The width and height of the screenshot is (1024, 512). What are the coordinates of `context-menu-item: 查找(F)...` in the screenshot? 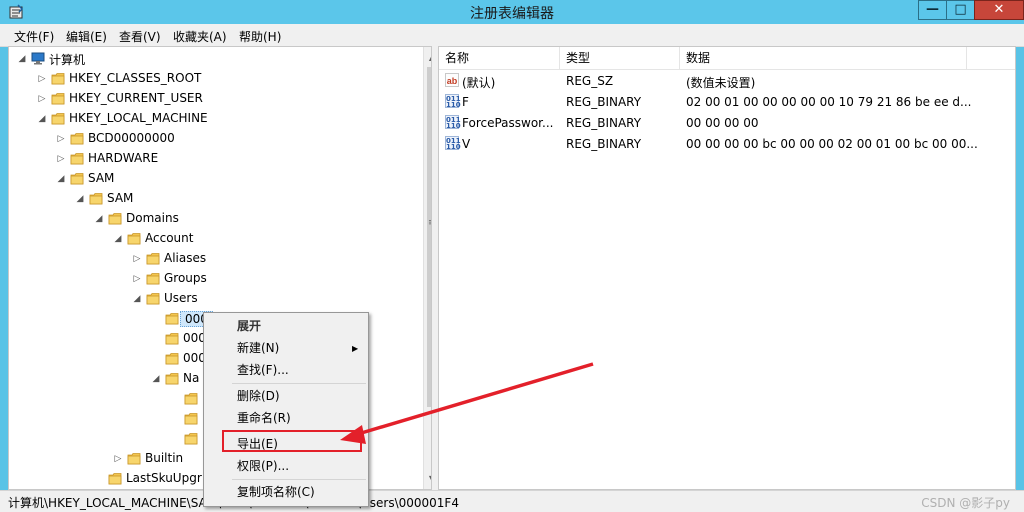 It's located at (286, 370).